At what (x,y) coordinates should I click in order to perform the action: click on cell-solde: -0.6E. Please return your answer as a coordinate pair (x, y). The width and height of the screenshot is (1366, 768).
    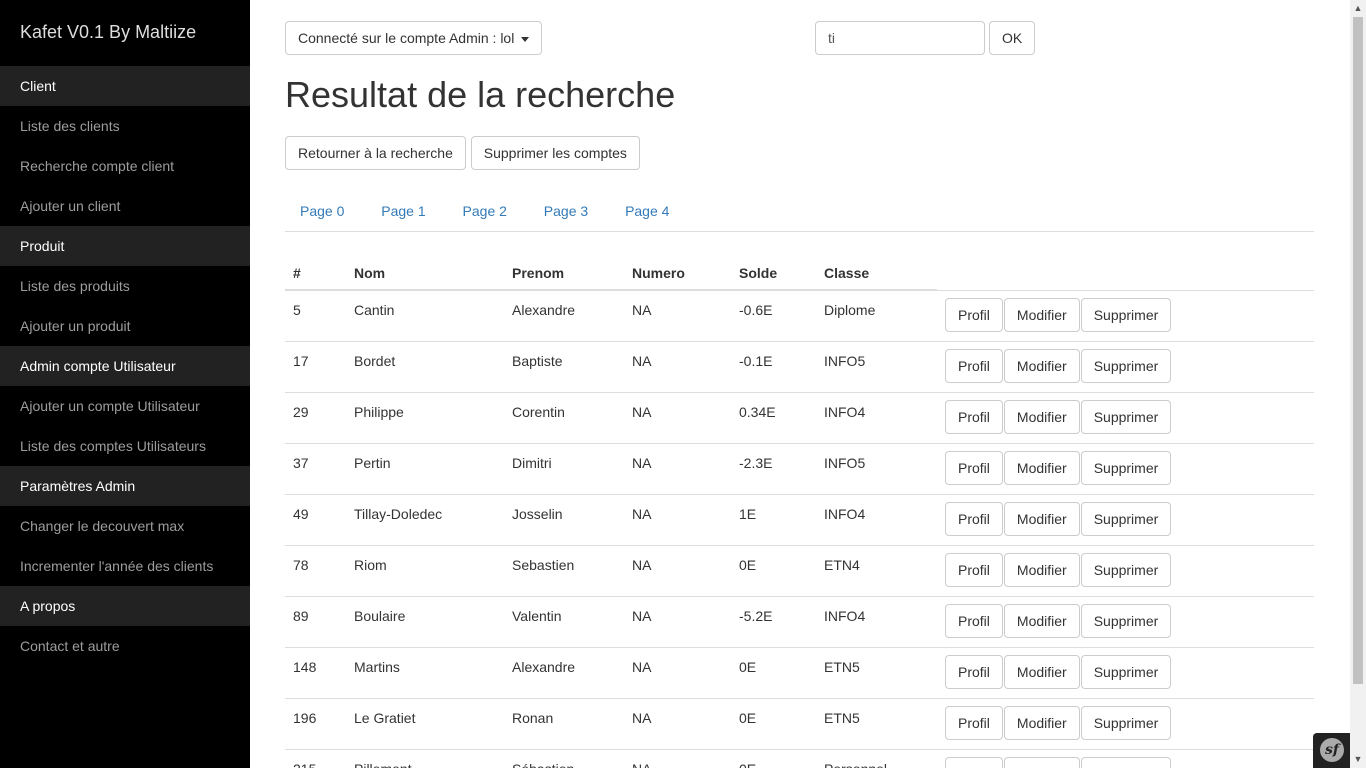
    Looking at the image, I should click on (773, 315).